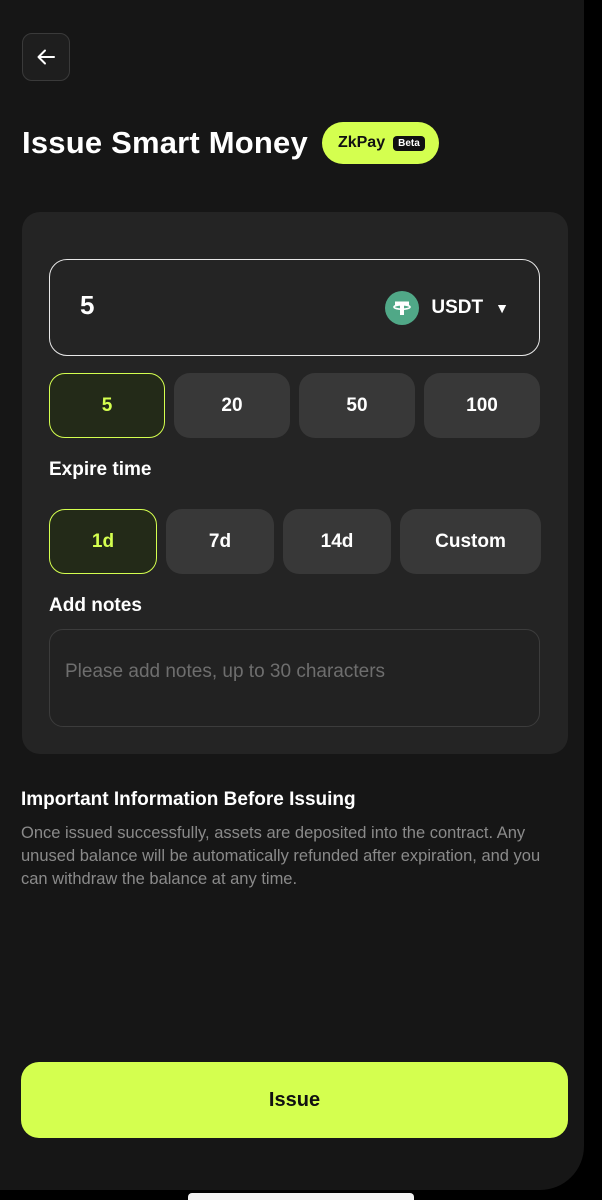 The width and height of the screenshot is (602, 1200). Describe the element at coordinates (301, 1196) in the screenshot. I see `home-indicator` at that location.